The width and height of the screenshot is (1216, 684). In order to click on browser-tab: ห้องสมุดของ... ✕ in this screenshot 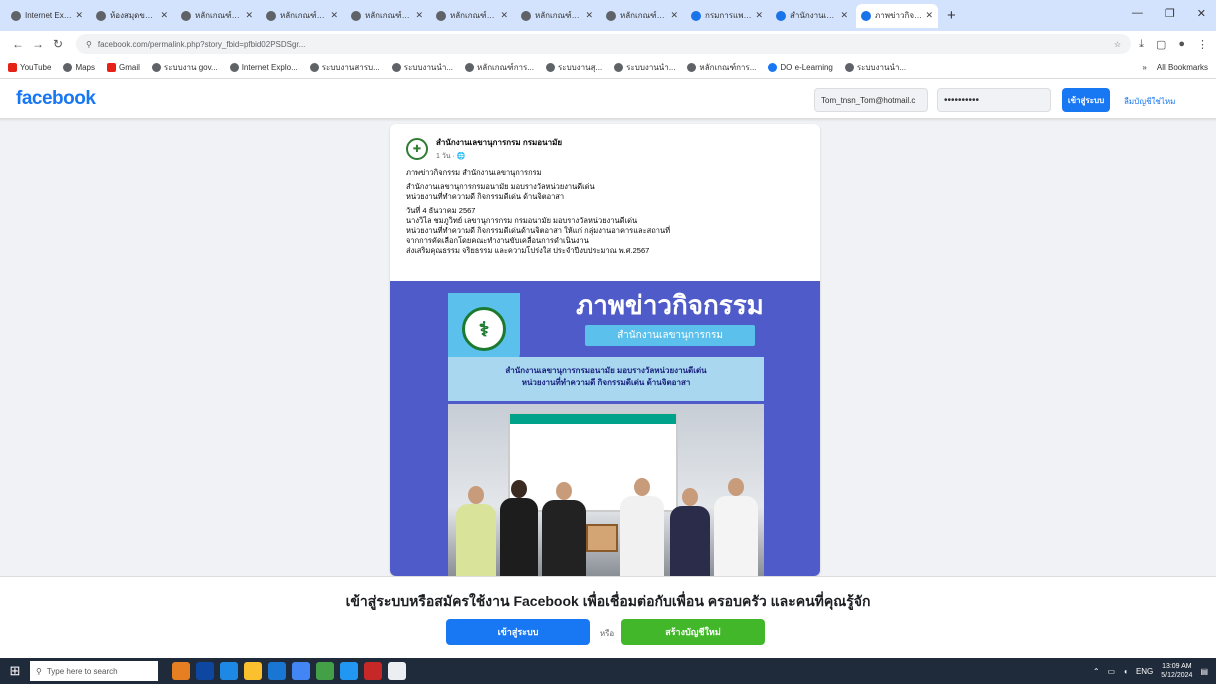, I will do `click(132, 16)`.